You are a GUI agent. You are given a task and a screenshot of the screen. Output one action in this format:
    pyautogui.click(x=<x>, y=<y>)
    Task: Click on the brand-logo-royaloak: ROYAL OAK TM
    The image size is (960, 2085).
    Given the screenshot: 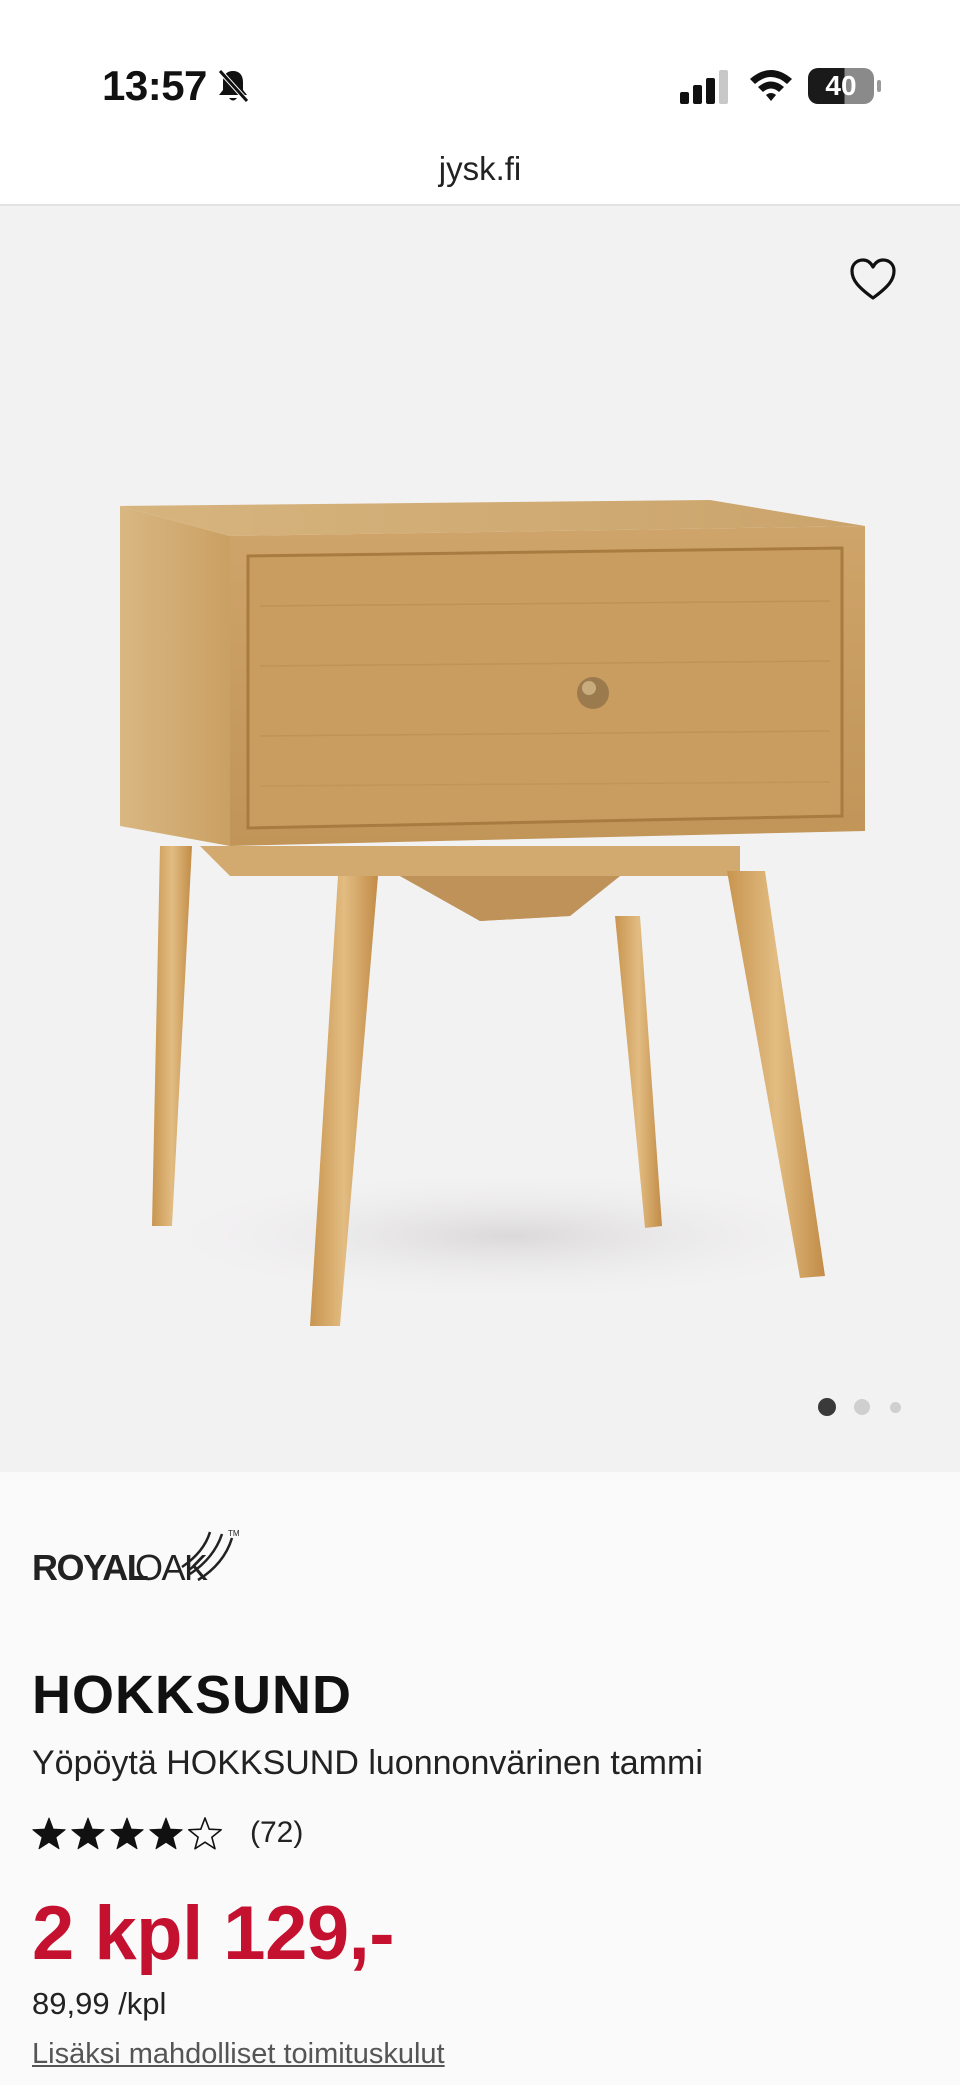 What is the action you would take?
    pyautogui.click(x=137, y=1557)
    